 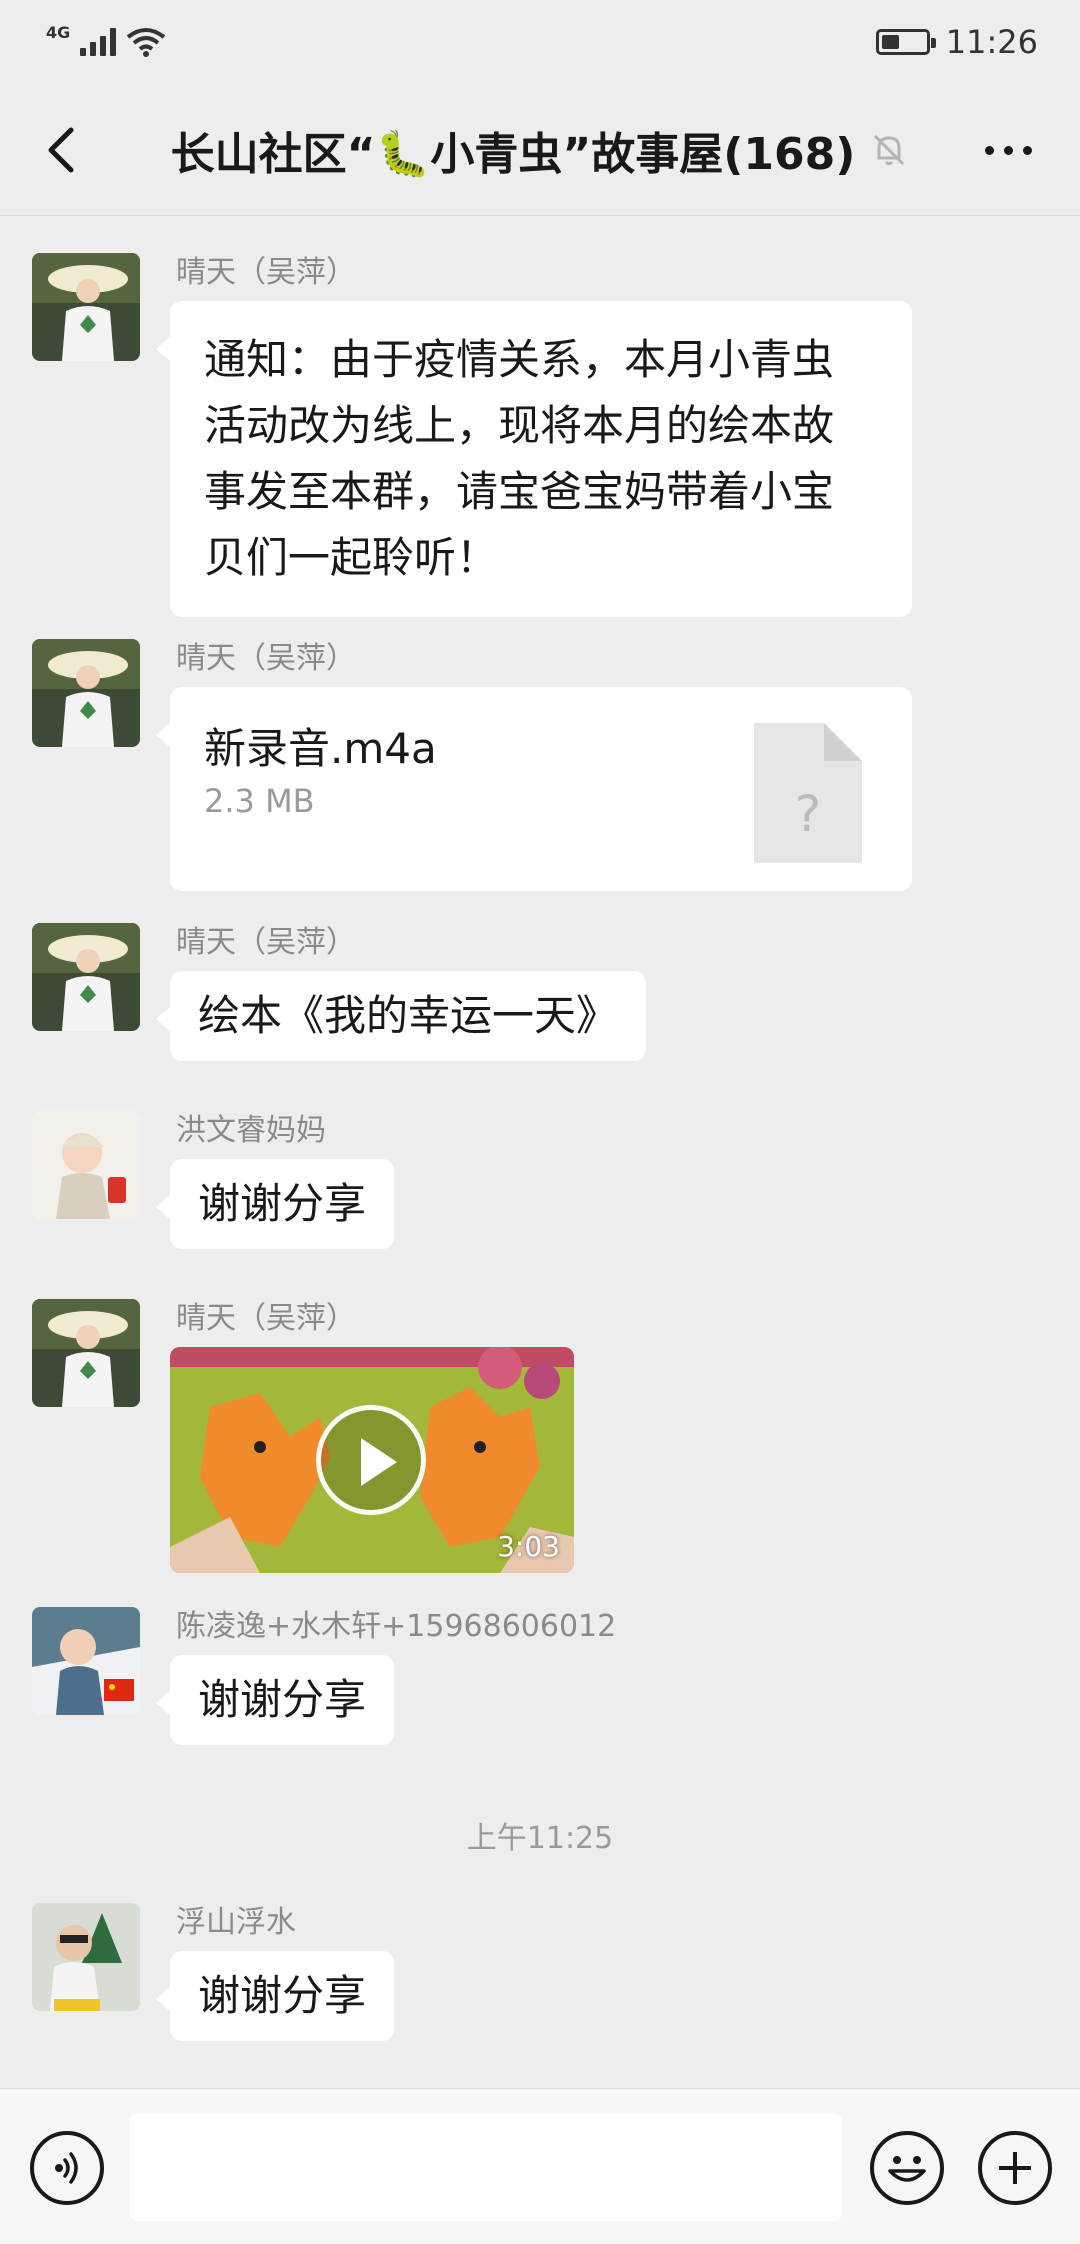 I want to click on more-dots-icon, so click(x=989, y=150).